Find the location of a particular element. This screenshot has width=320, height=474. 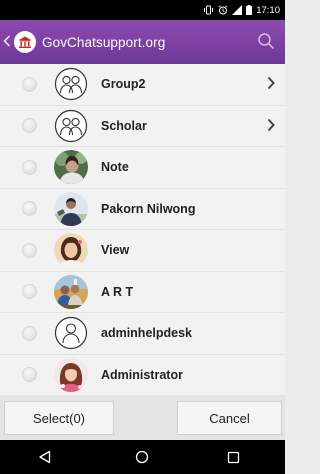

government-logo-icon is located at coordinates (25, 42).